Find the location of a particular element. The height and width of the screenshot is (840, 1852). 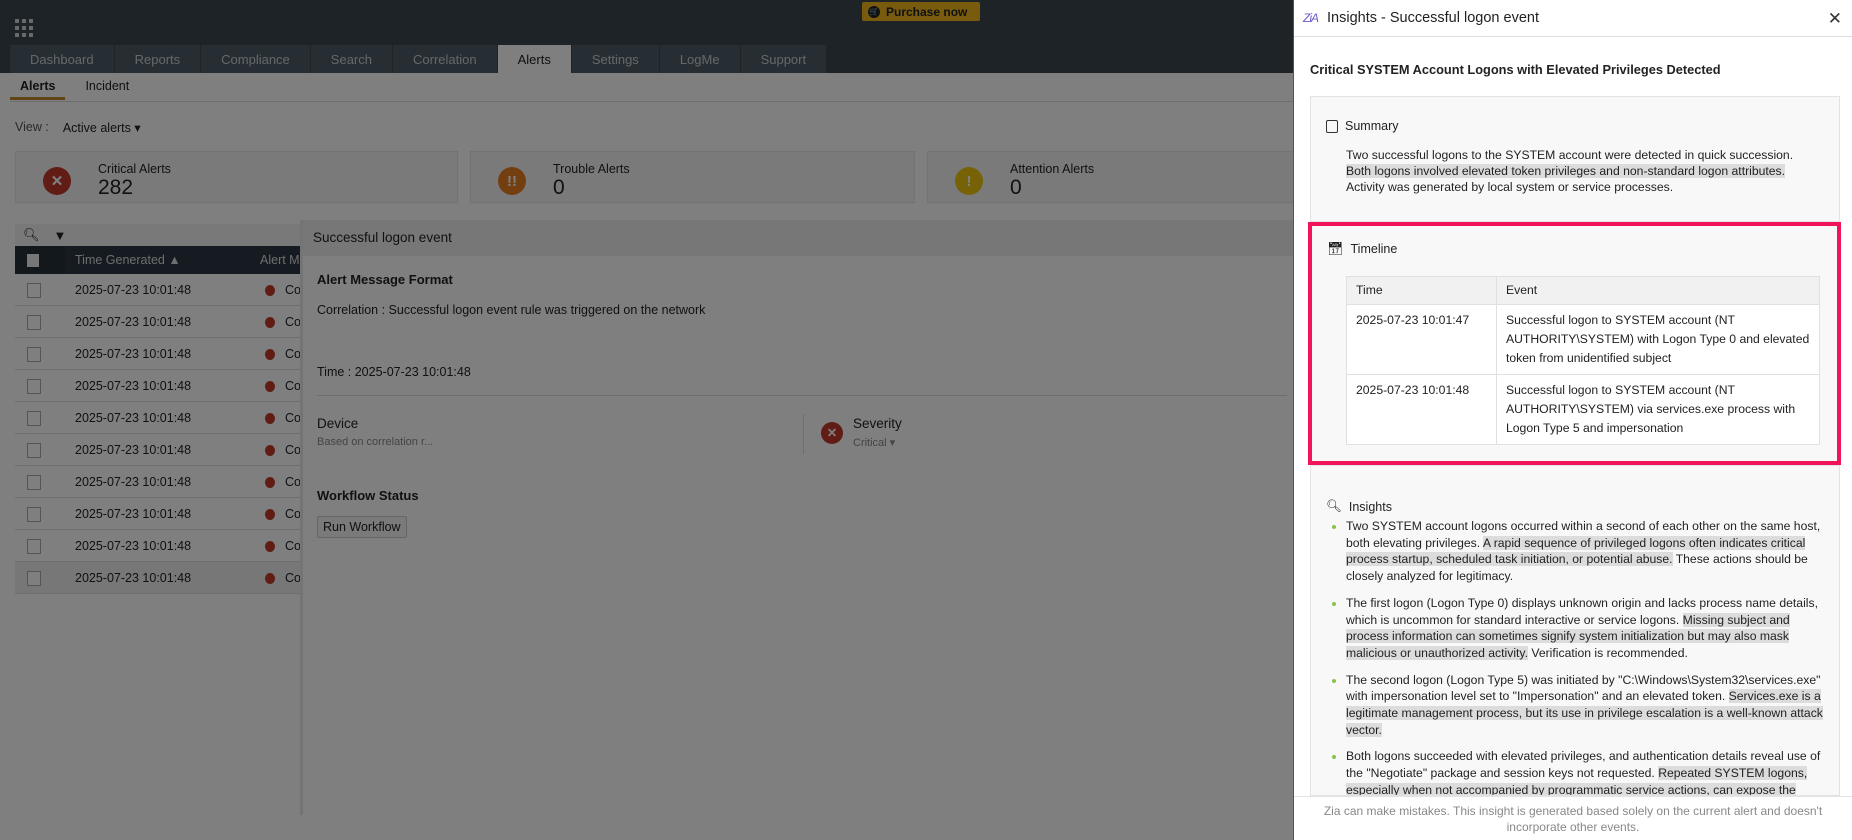

column-time: Time is located at coordinates (1421, 290).